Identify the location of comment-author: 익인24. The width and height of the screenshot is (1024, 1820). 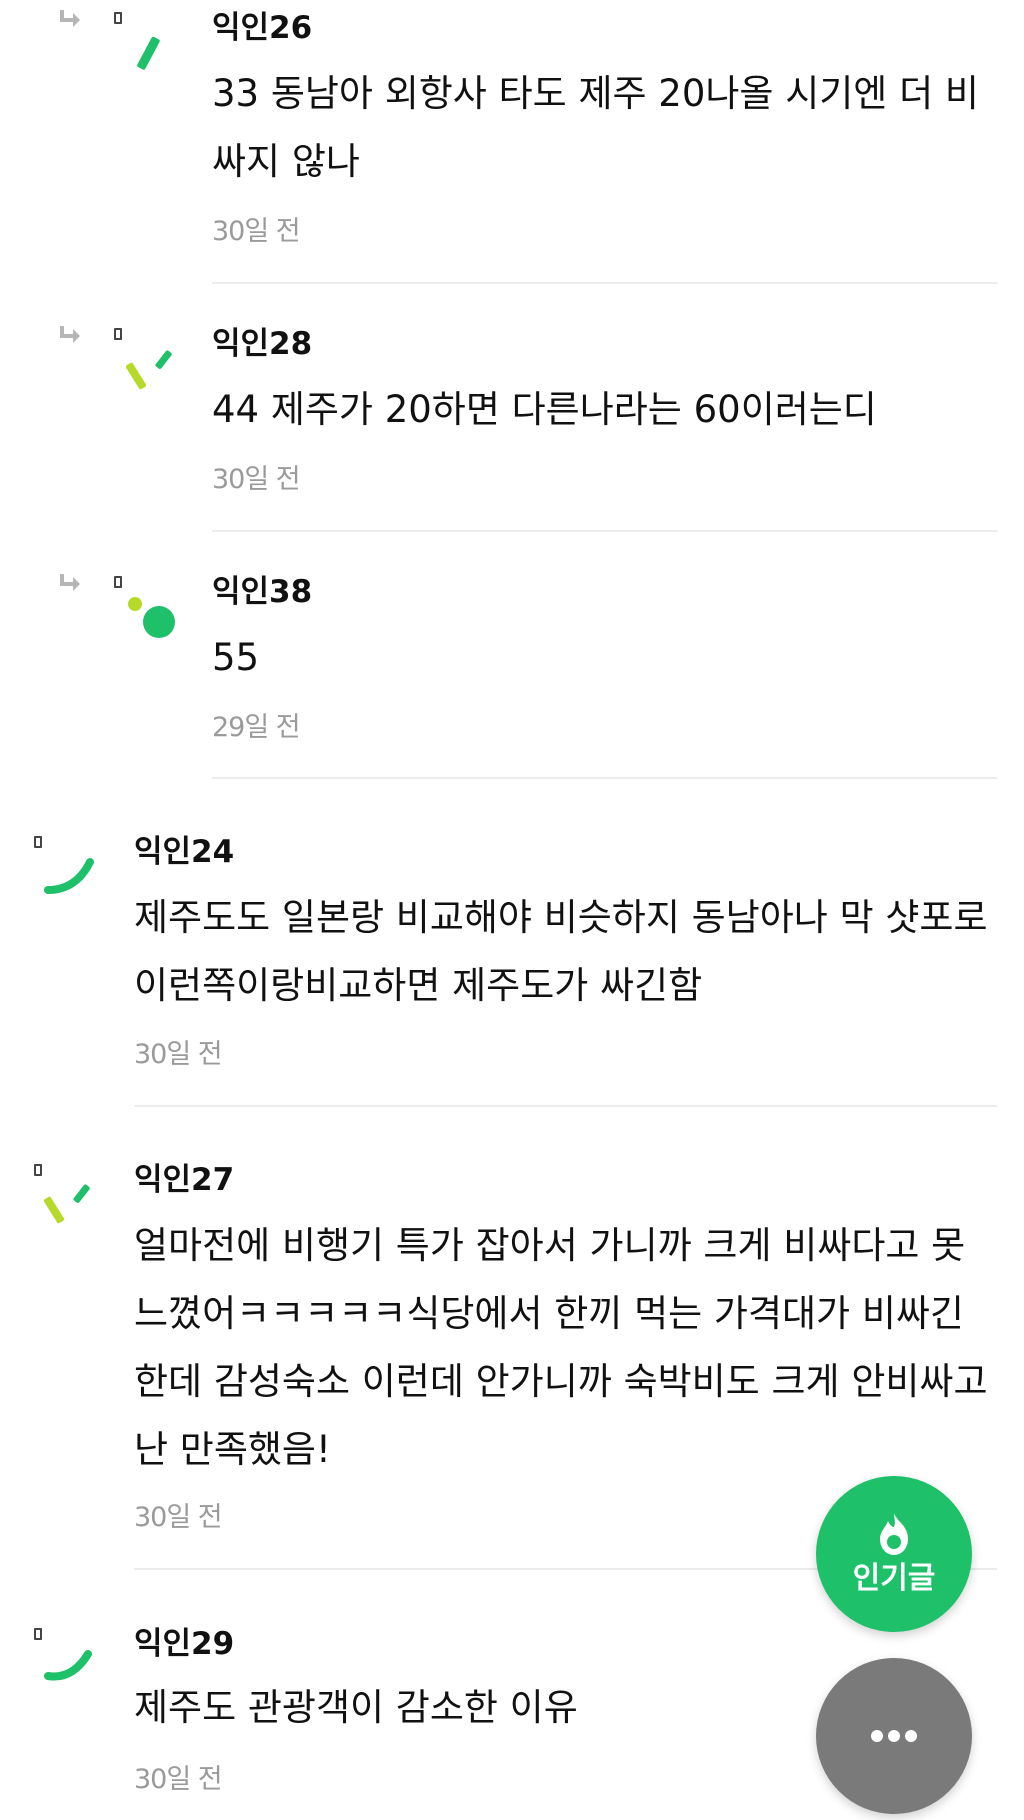
(184, 852).